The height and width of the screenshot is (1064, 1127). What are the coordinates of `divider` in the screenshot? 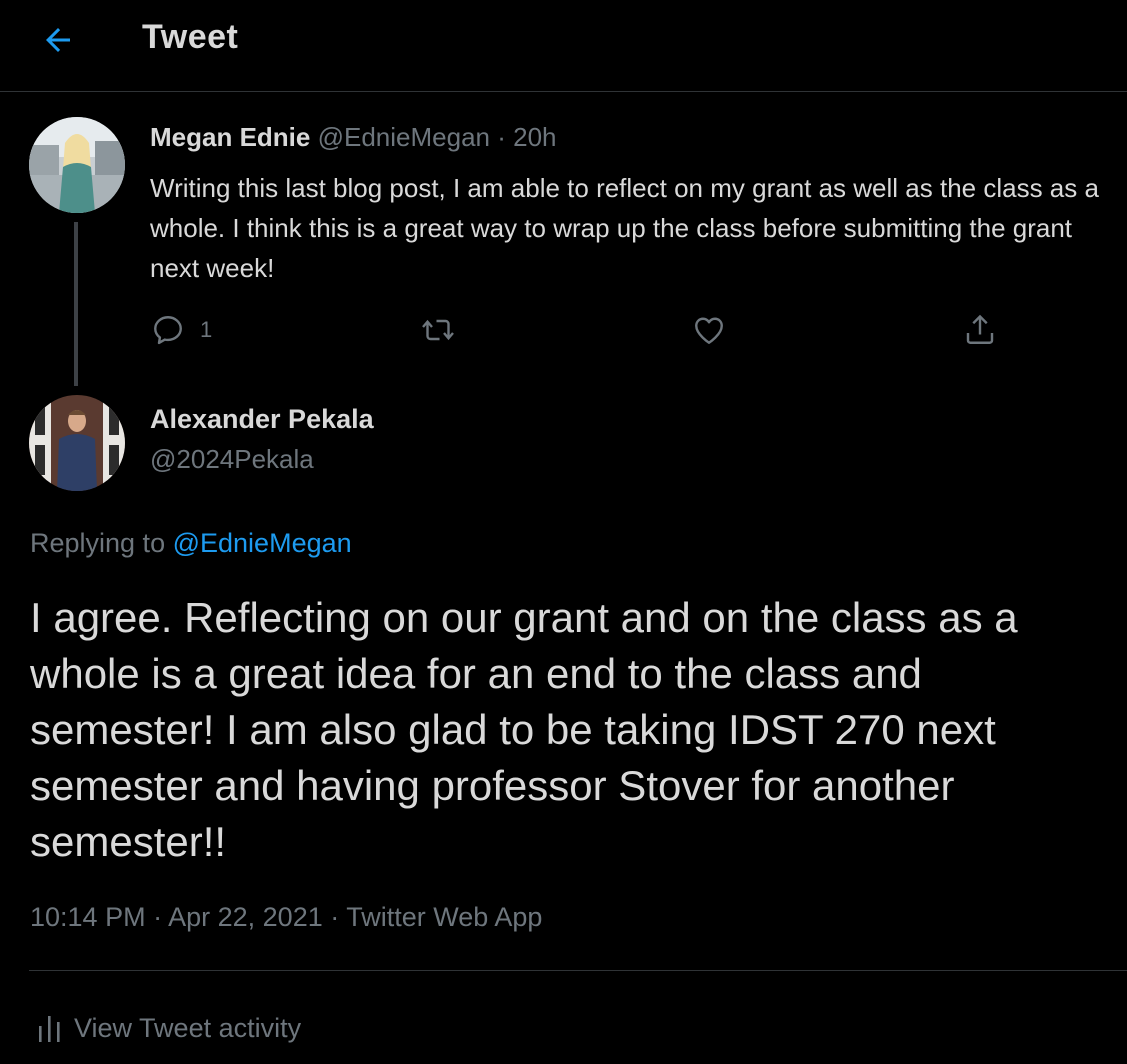 It's located at (578, 970).